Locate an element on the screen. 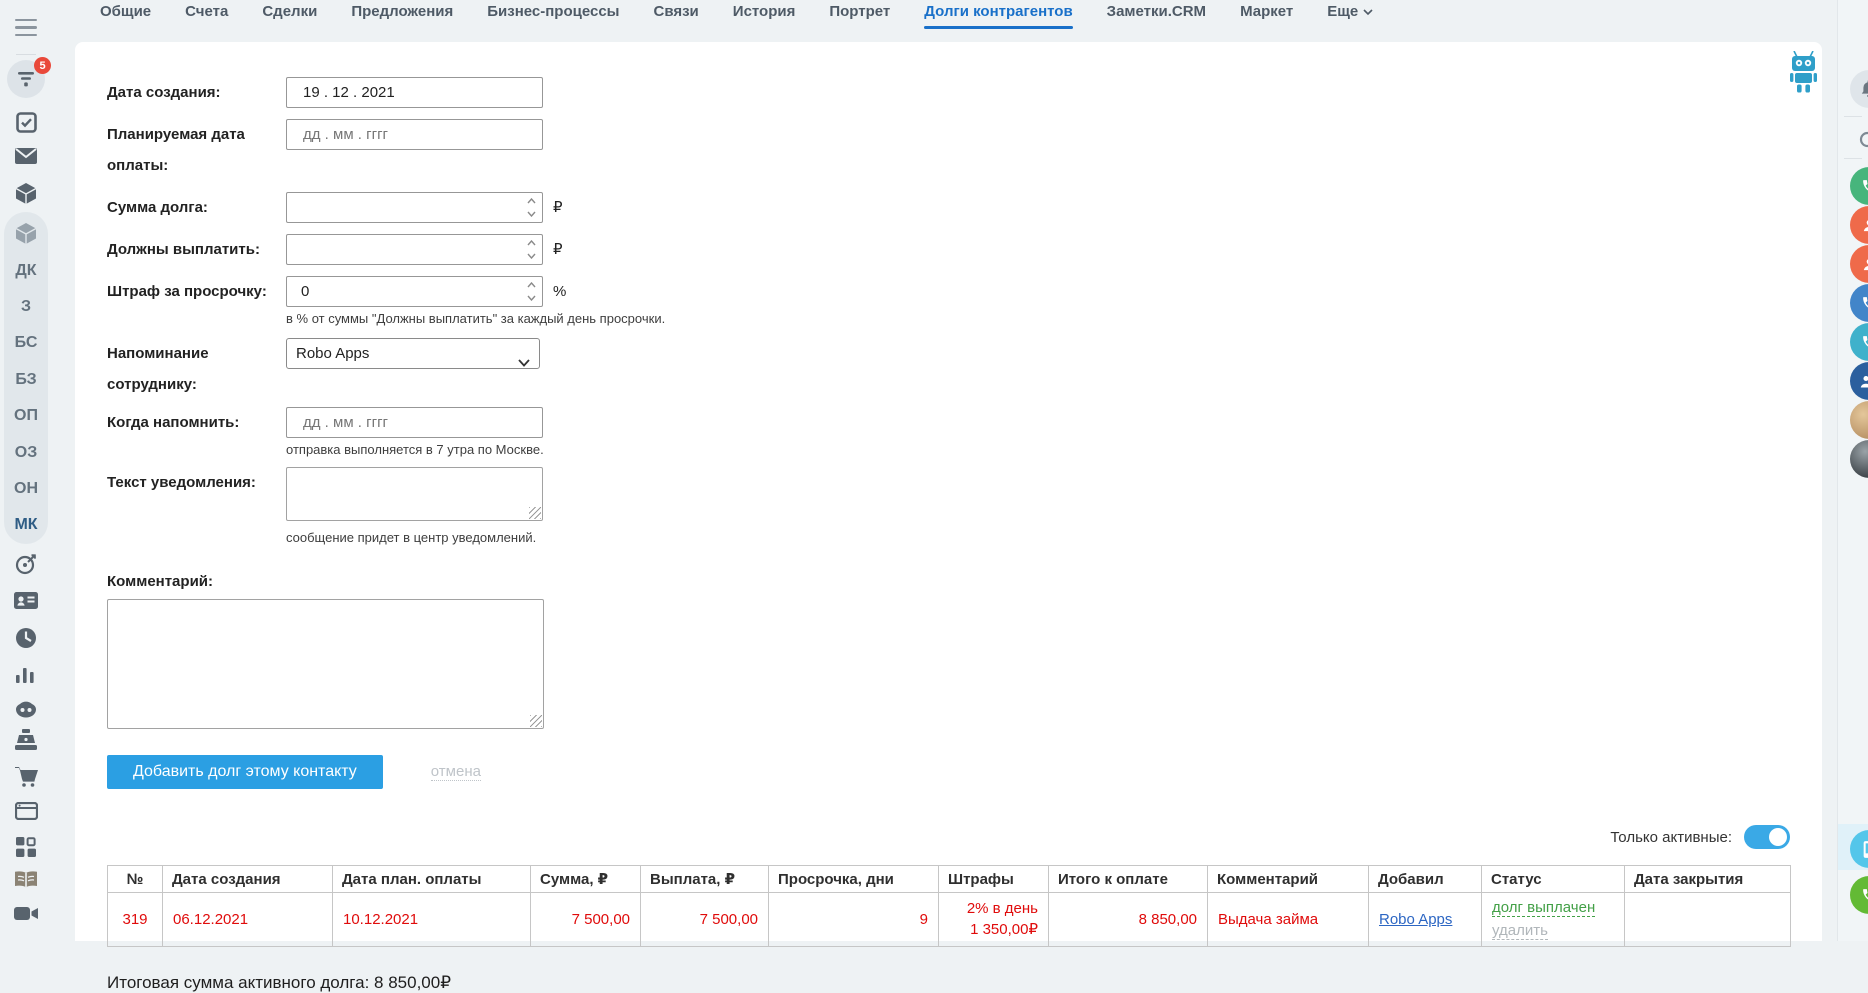 The width and height of the screenshot is (1868, 993). grid-icon is located at coordinates (26, 847).